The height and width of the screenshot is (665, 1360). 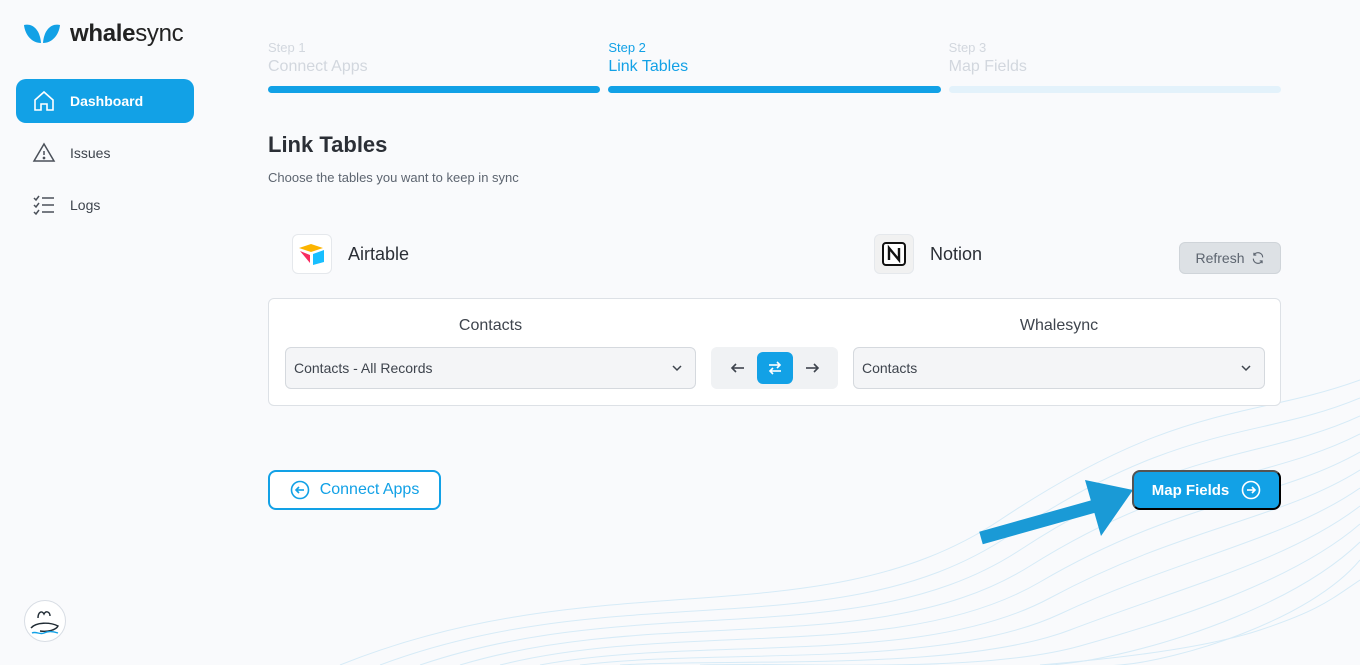 What do you see at coordinates (890, 368) in the screenshot?
I see `destination-table-value: Contacts` at bounding box center [890, 368].